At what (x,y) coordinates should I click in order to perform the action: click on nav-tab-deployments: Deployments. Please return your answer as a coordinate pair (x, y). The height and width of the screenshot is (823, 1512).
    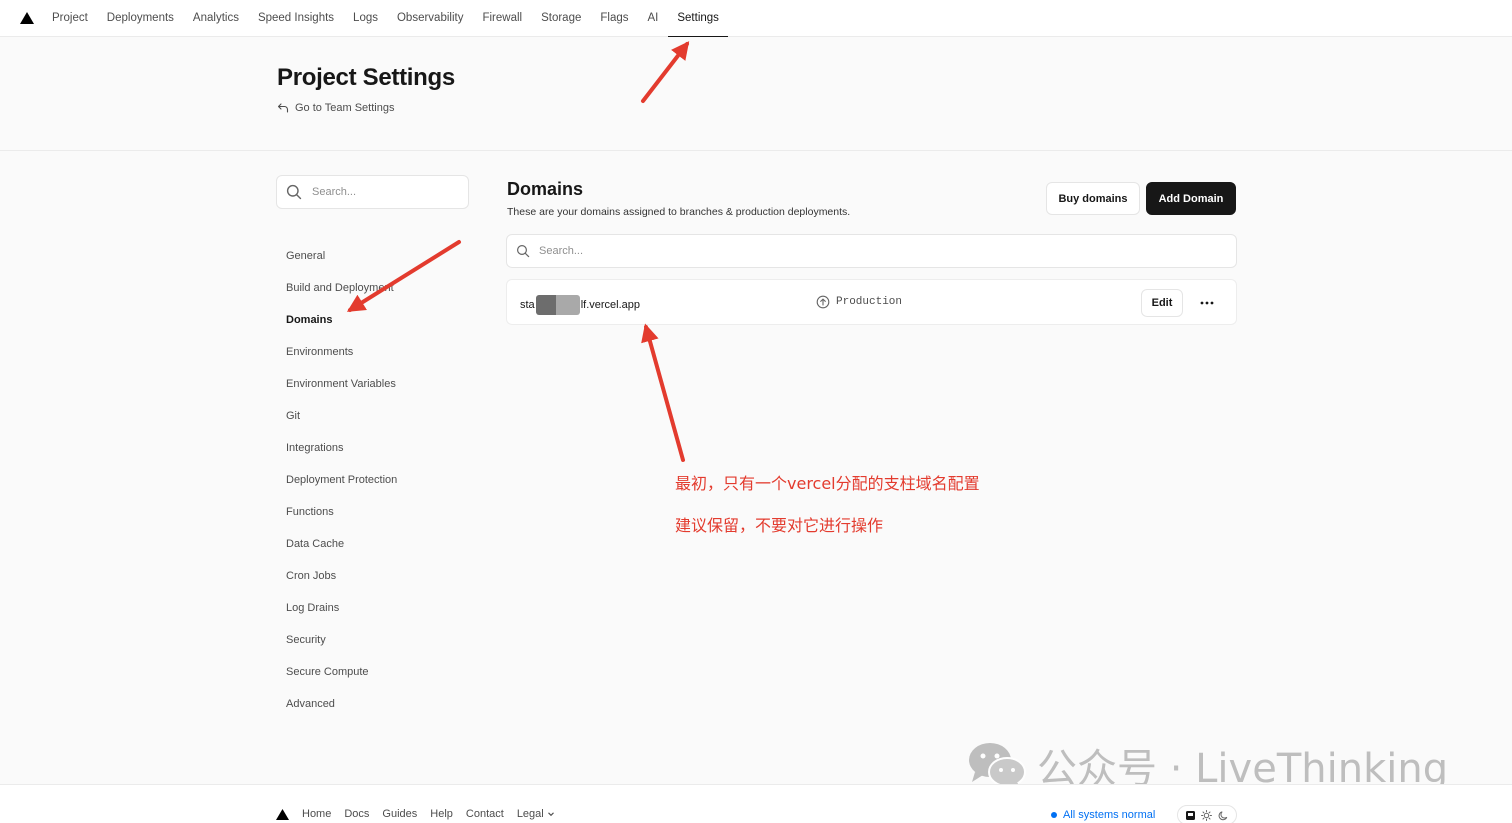
    Looking at the image, I should click on (140, 18).